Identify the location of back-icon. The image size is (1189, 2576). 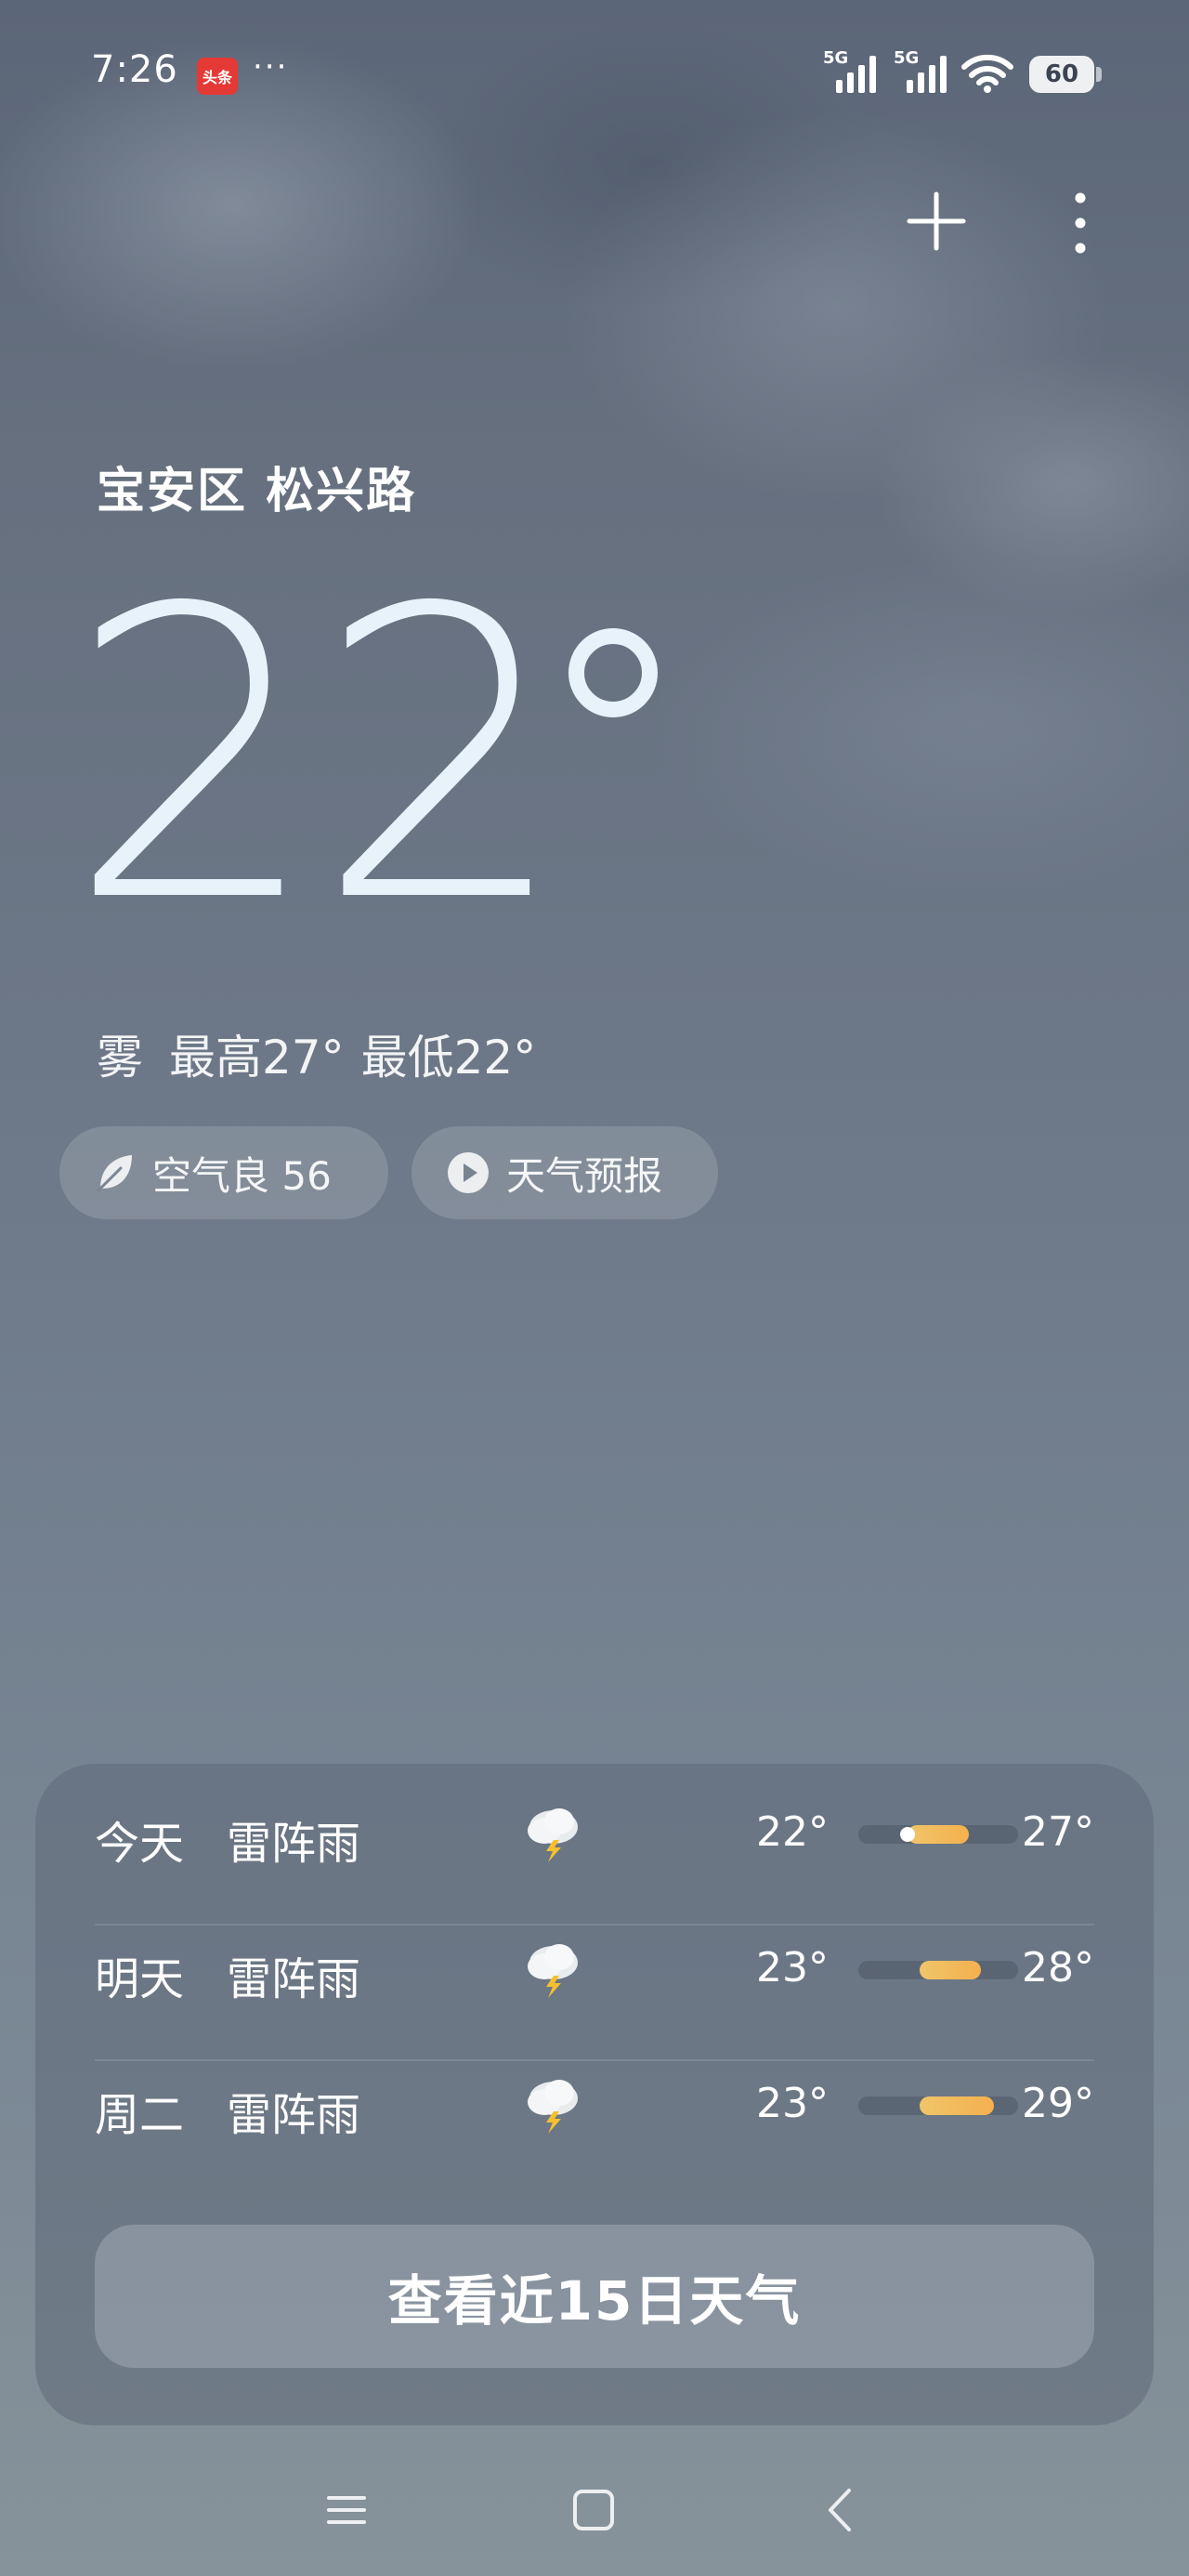
(840, 2510).